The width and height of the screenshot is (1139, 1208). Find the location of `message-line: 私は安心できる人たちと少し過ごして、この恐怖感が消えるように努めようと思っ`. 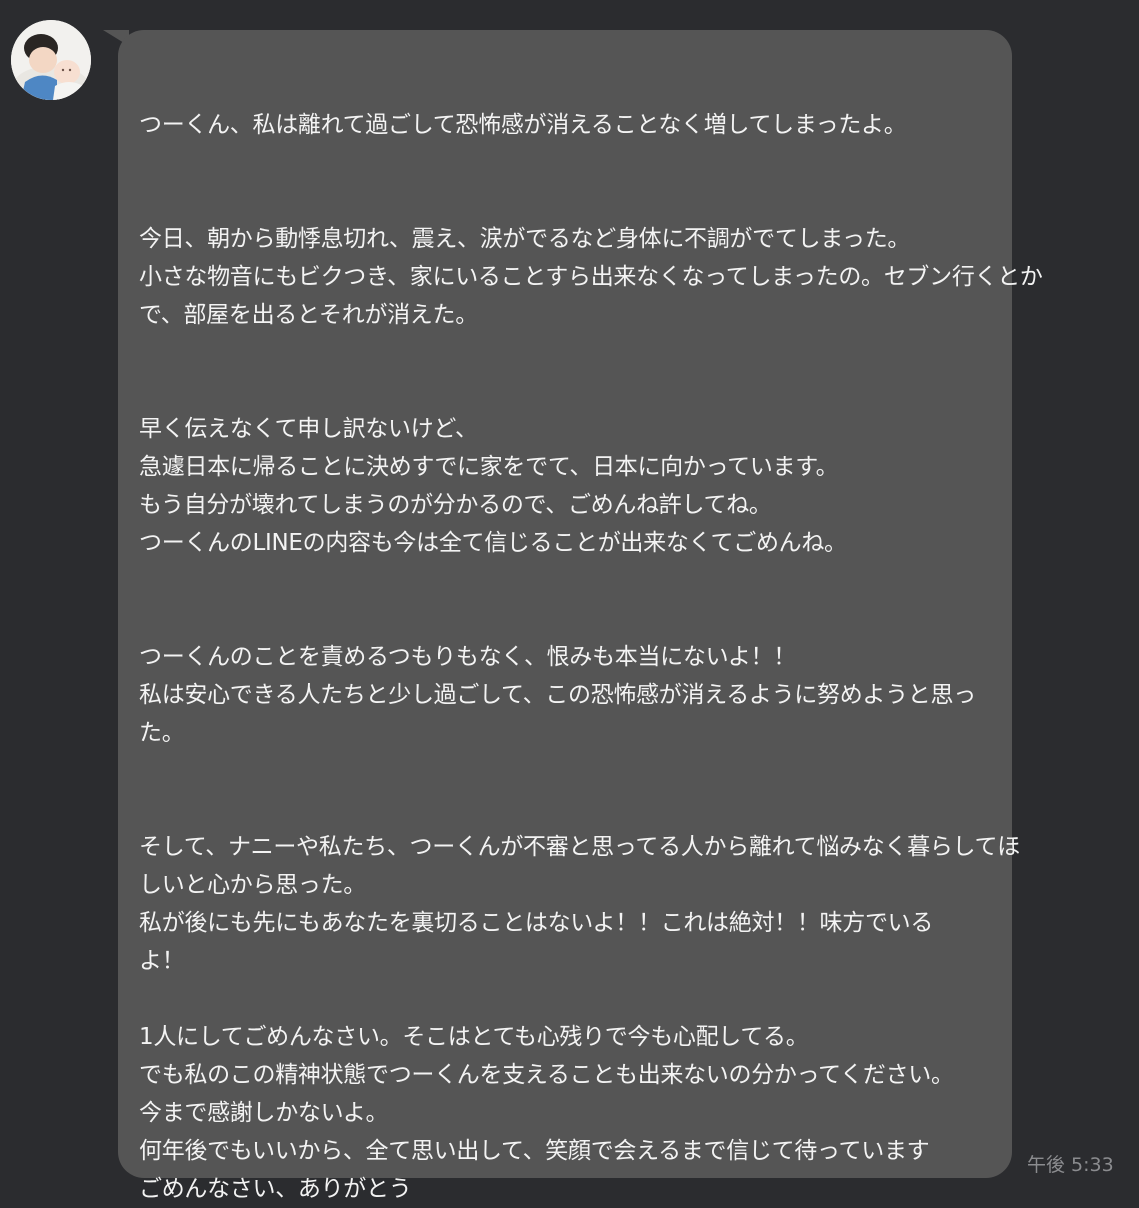

message-line: 私は安心できる人たちと少し過ごして、この恐怖感が消えるように努めようと思っ is located at coordinates (557, 695).